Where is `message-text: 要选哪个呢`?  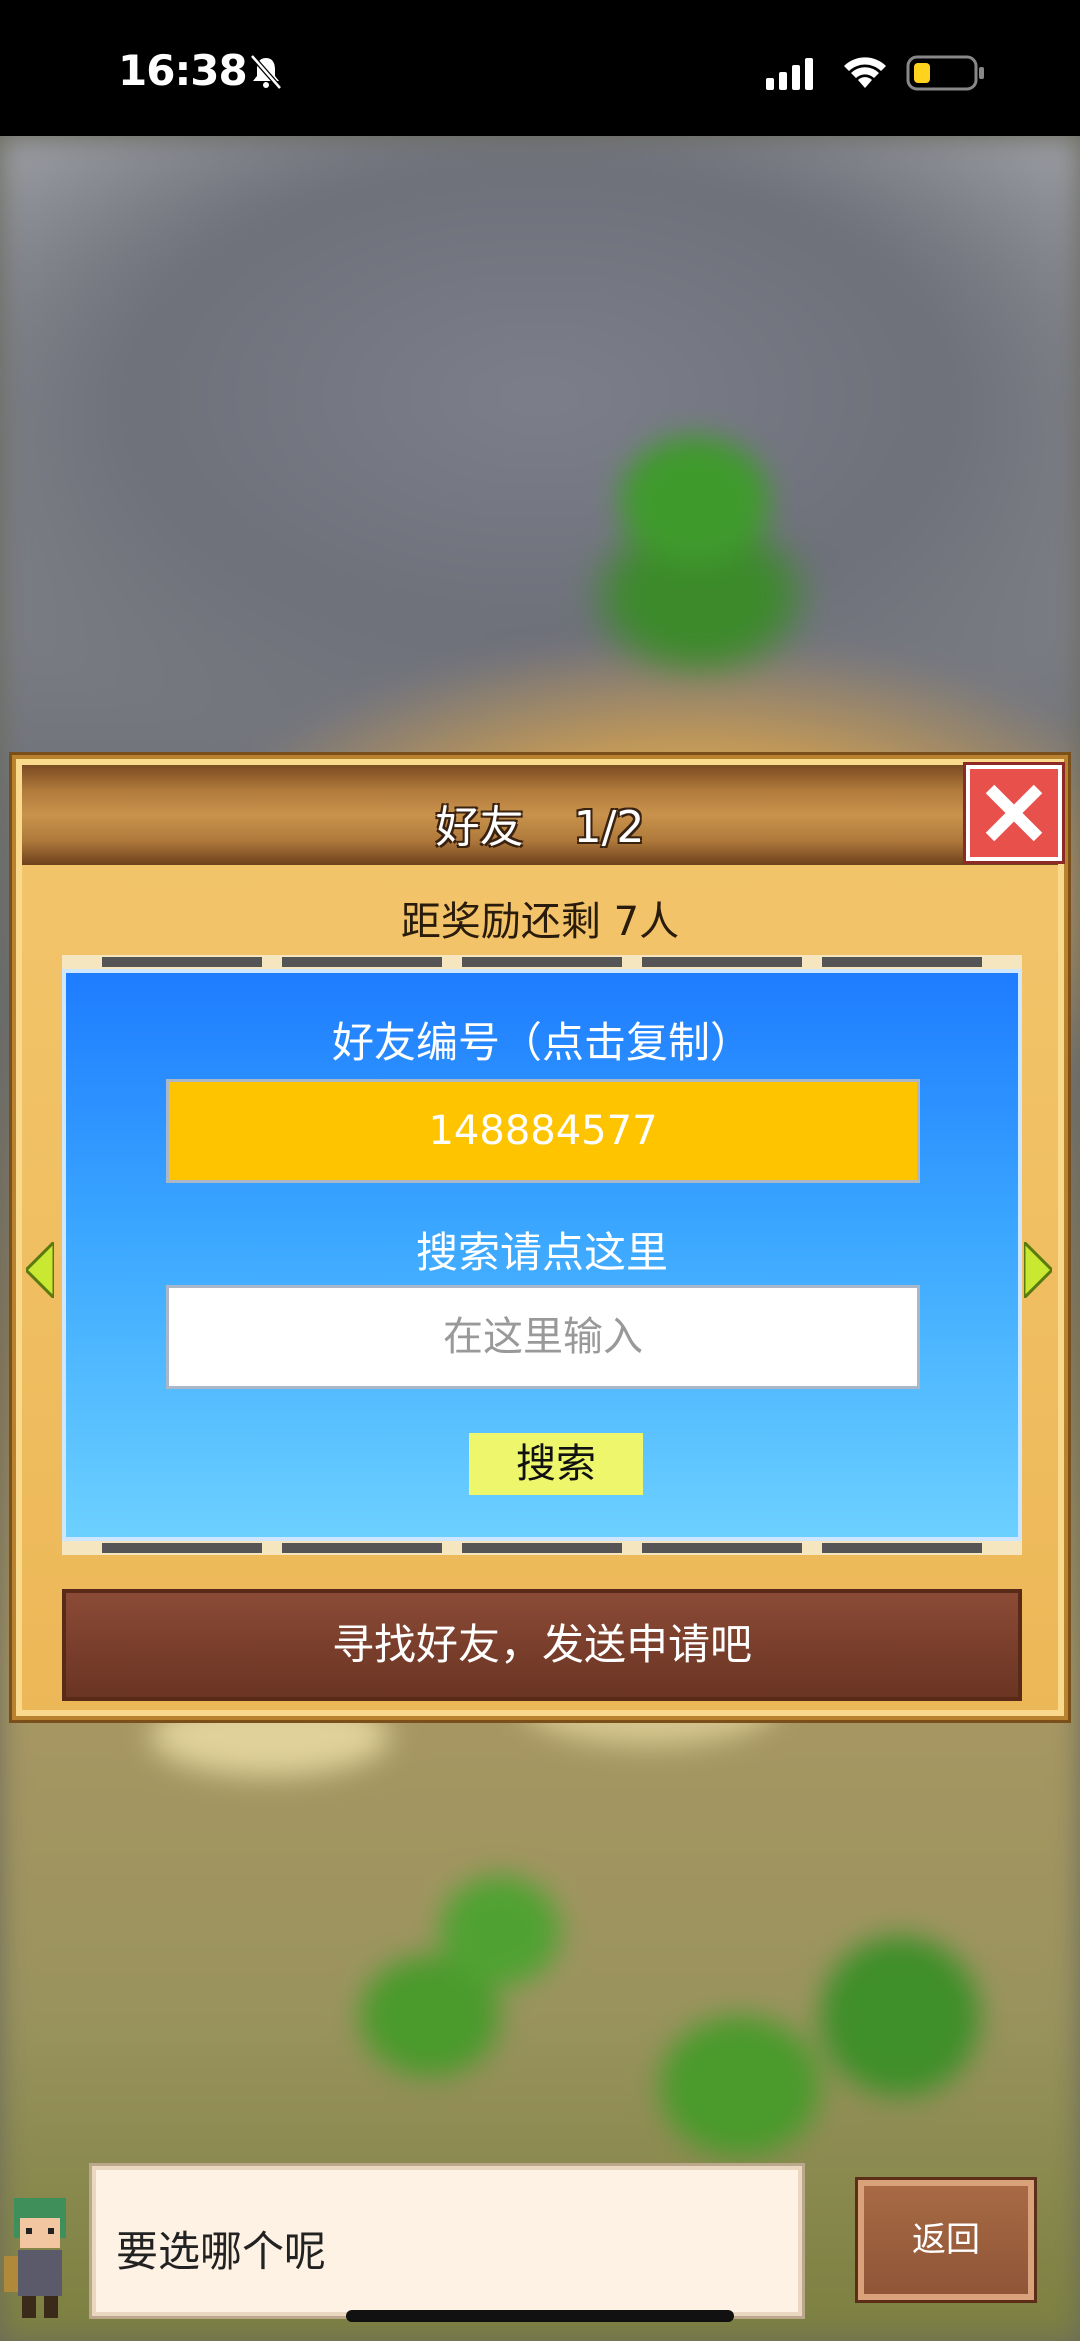 message-text: 要选哪个呢 is located at coordinates (221, 2251).